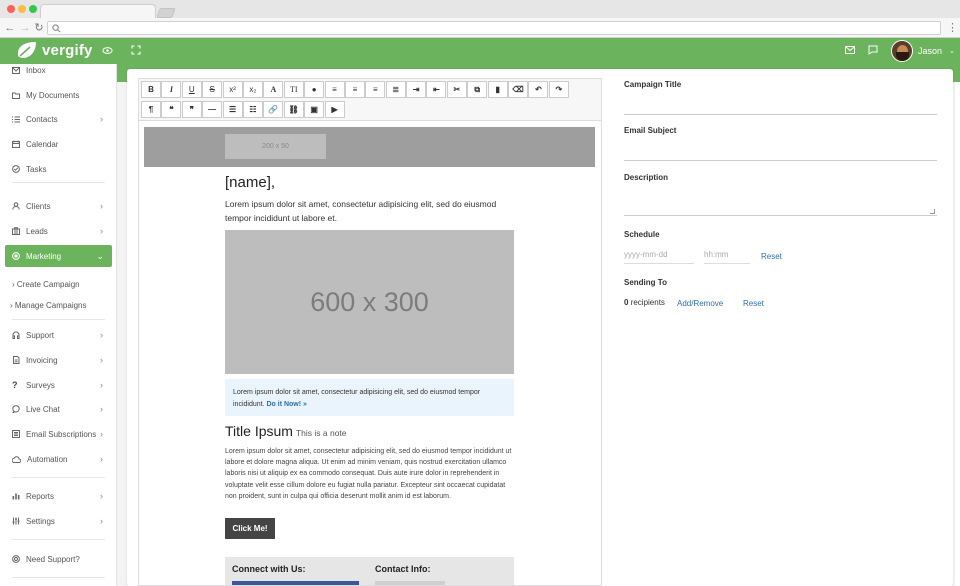  Describe the element at coordinates (58, 434) in the screenshot. I see `sidebar-item-email-subscriptions: Email Subscriptions ›` at that location.